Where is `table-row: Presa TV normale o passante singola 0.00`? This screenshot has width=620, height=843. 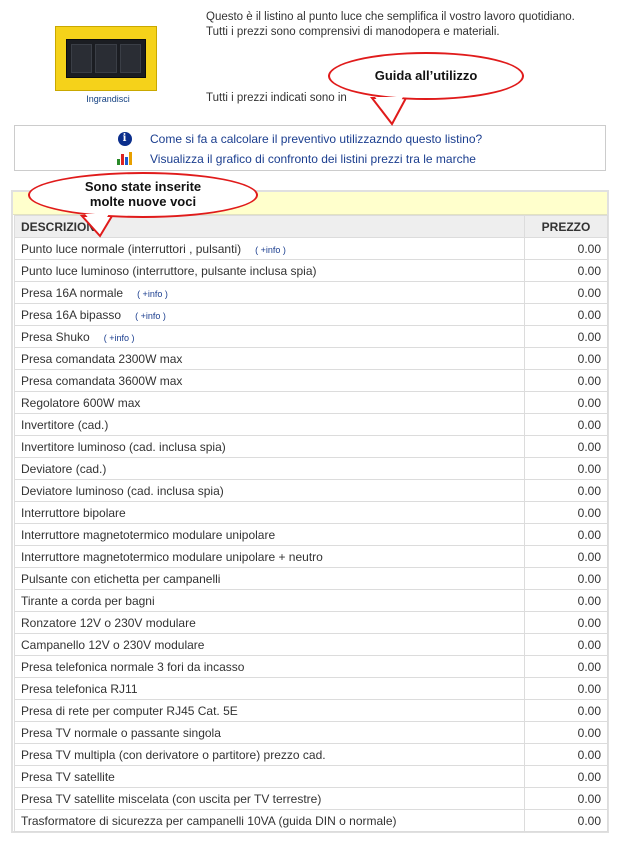 table-row: Presa TV normale o passante singola 0.00 is located at coordinates (311, 732).